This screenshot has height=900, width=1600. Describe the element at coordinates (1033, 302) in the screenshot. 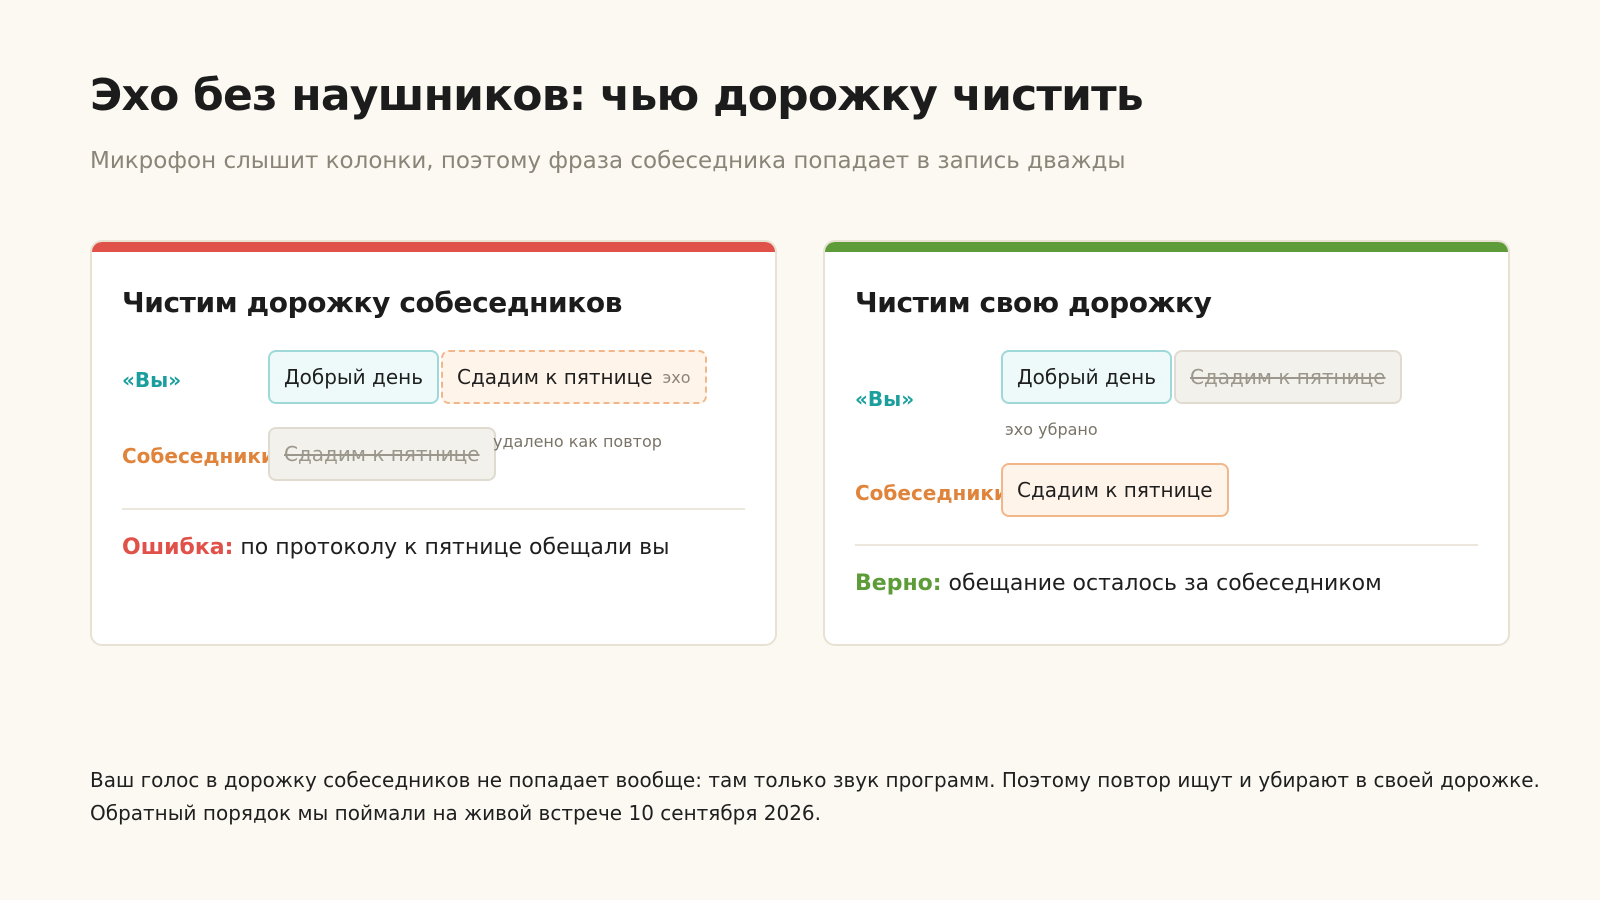

I see `card-title: Чистим свою дорожку` at that location.